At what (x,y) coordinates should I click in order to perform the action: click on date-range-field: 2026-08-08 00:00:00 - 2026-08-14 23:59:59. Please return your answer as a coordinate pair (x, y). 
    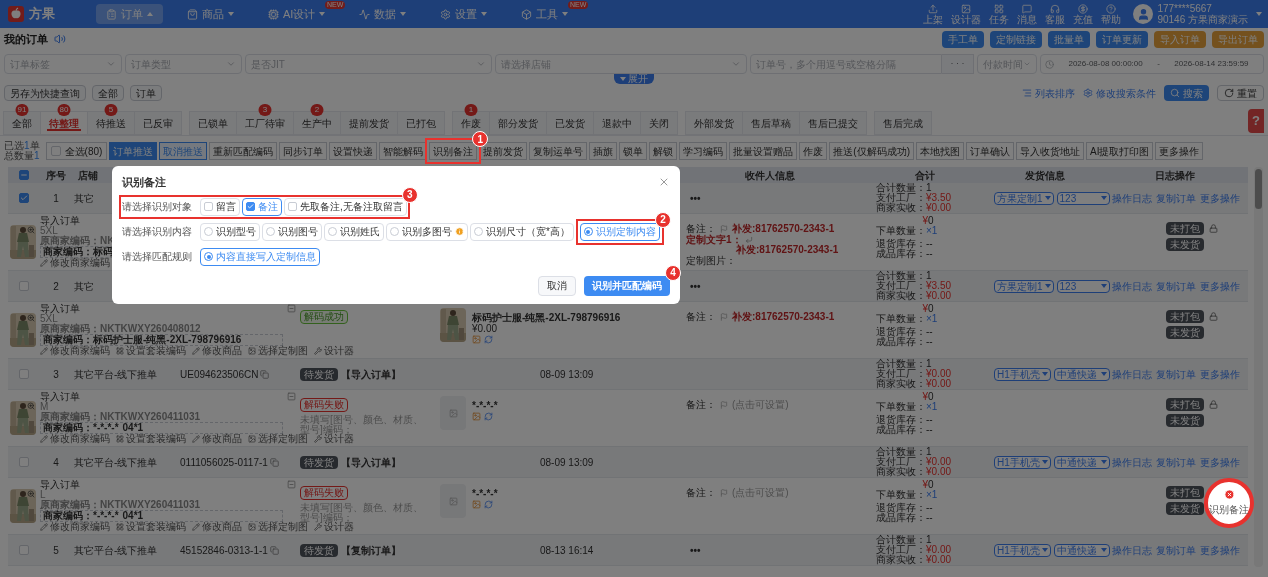
    Looking at the image, I should click on (1152, 64).